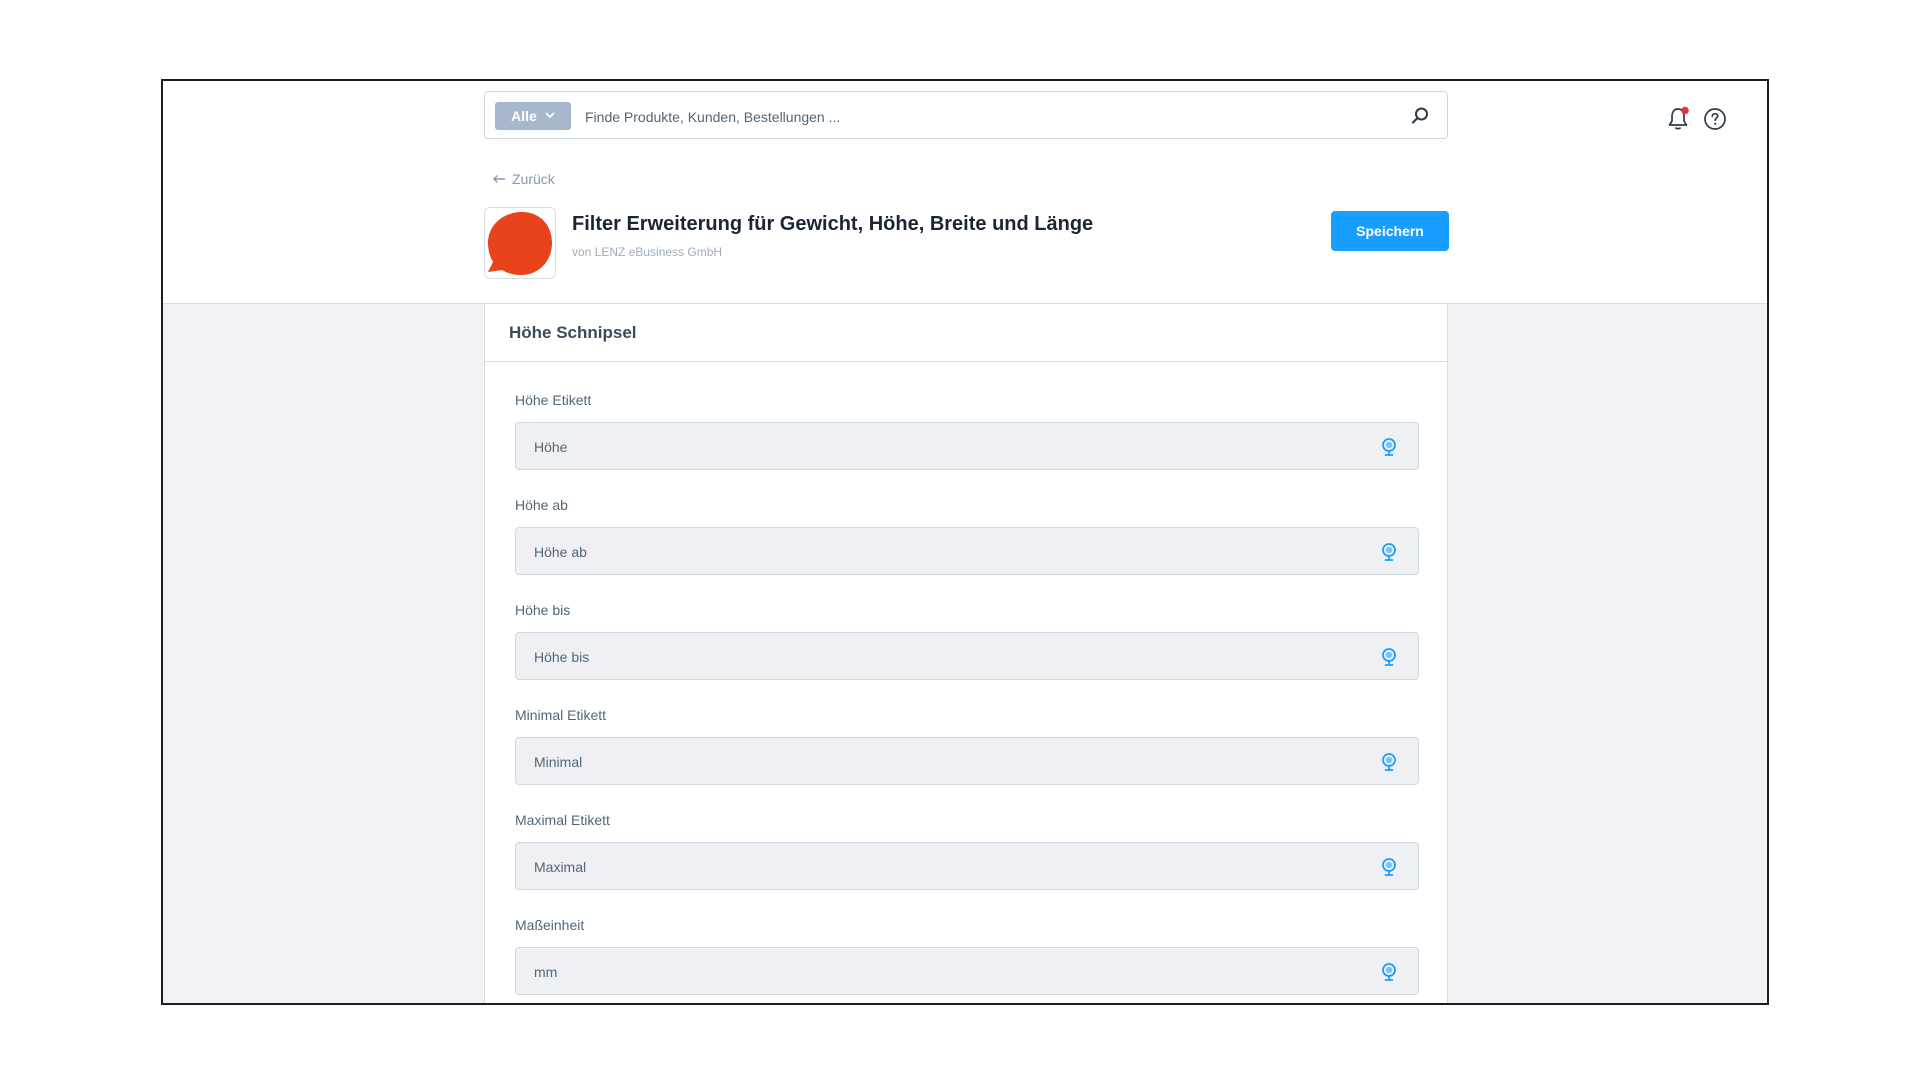  I want to click on field-label: Maximal Etikett, so click(562, 820).